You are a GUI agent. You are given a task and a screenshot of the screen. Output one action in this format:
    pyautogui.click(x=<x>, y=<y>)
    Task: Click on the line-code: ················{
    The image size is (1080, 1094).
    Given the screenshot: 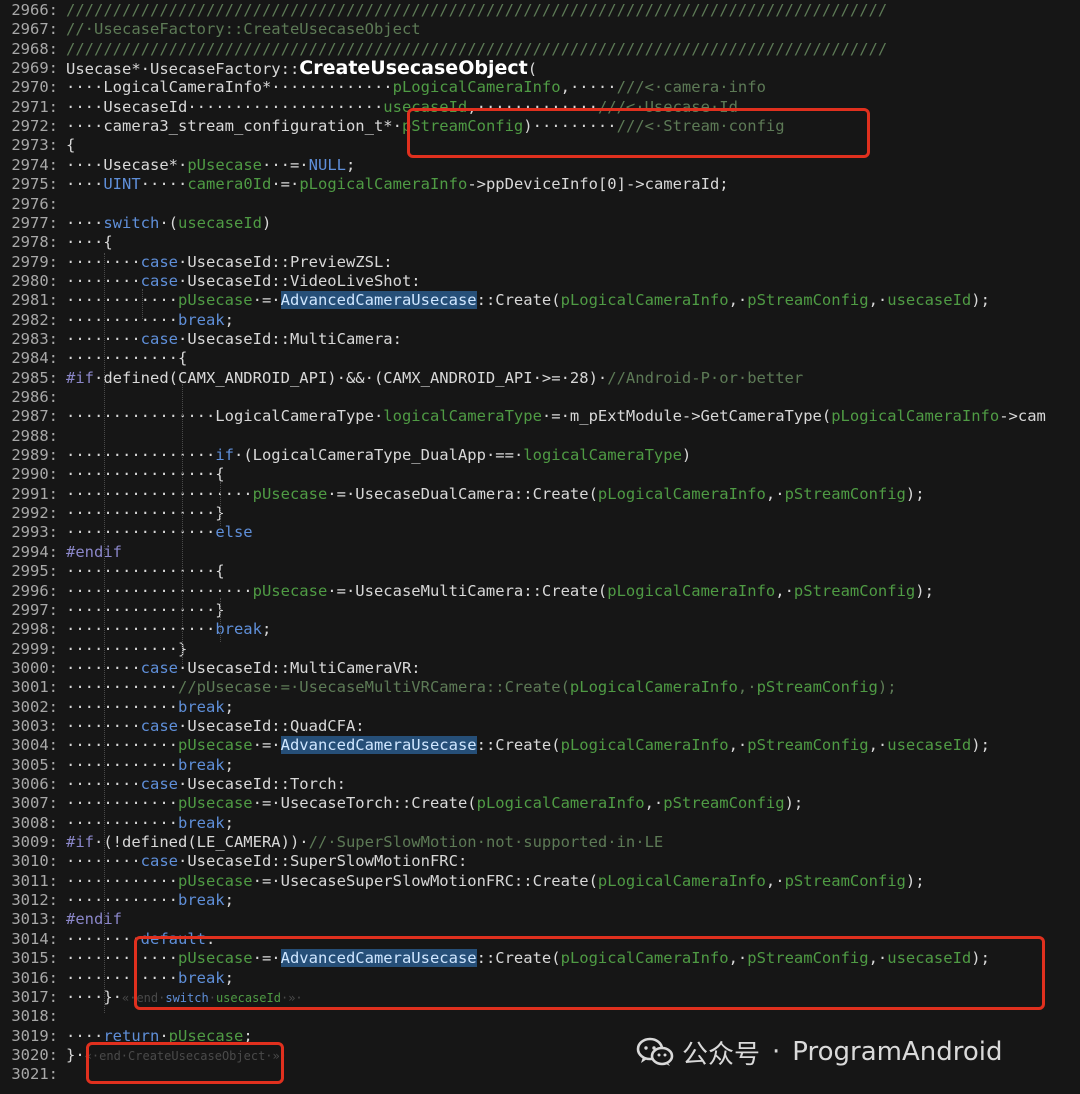 What is the action you would take?
    pyautogui.click(x=145, y=571)
    